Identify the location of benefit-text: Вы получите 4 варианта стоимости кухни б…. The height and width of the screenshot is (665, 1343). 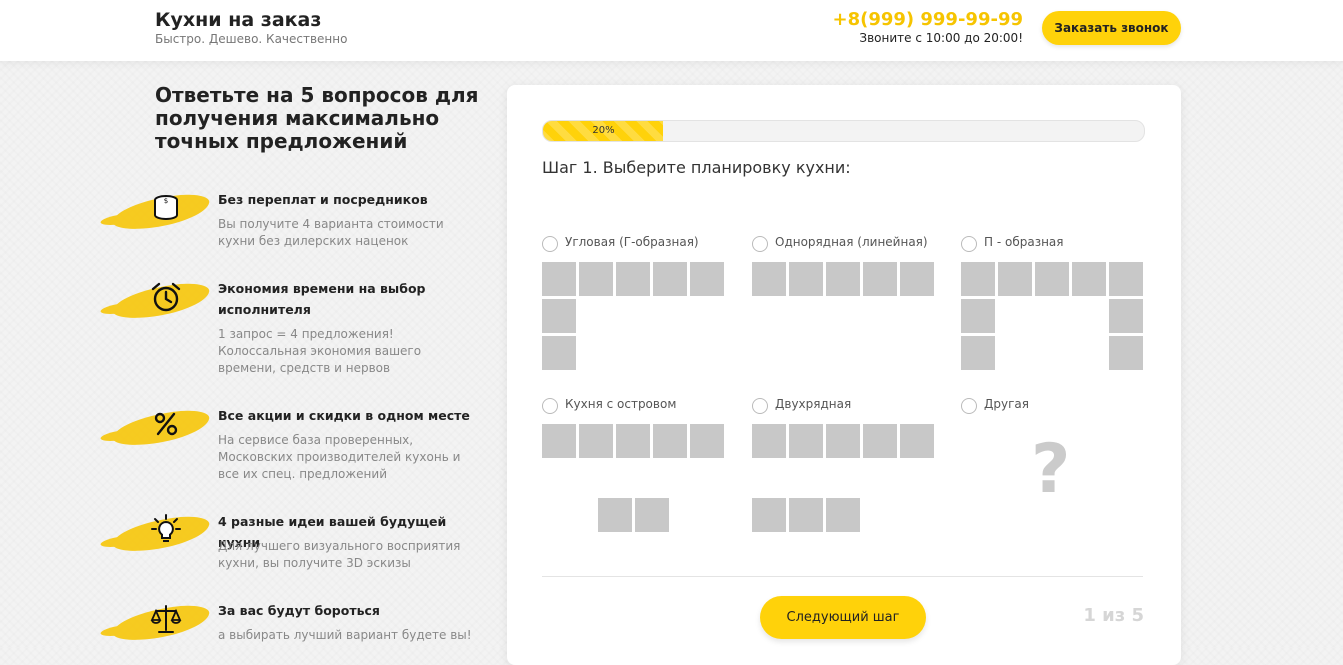
(331, 232).